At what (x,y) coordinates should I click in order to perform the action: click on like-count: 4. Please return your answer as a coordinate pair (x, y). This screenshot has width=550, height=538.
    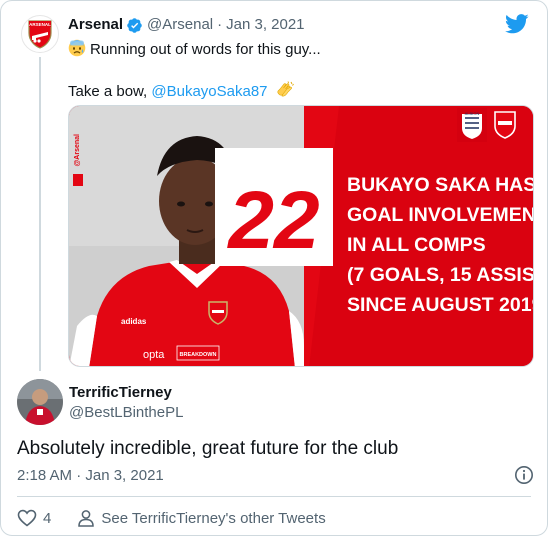
    Looking at the image, I should click on (47, 518).